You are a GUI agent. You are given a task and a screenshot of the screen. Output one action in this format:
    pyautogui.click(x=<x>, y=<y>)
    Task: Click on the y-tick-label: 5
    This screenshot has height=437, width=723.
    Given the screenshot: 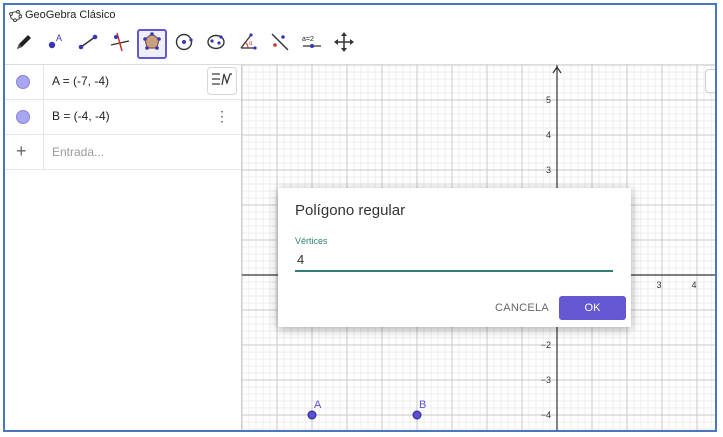 What is the action you would take?
    pyautogui.click(x=548, y=100)
    